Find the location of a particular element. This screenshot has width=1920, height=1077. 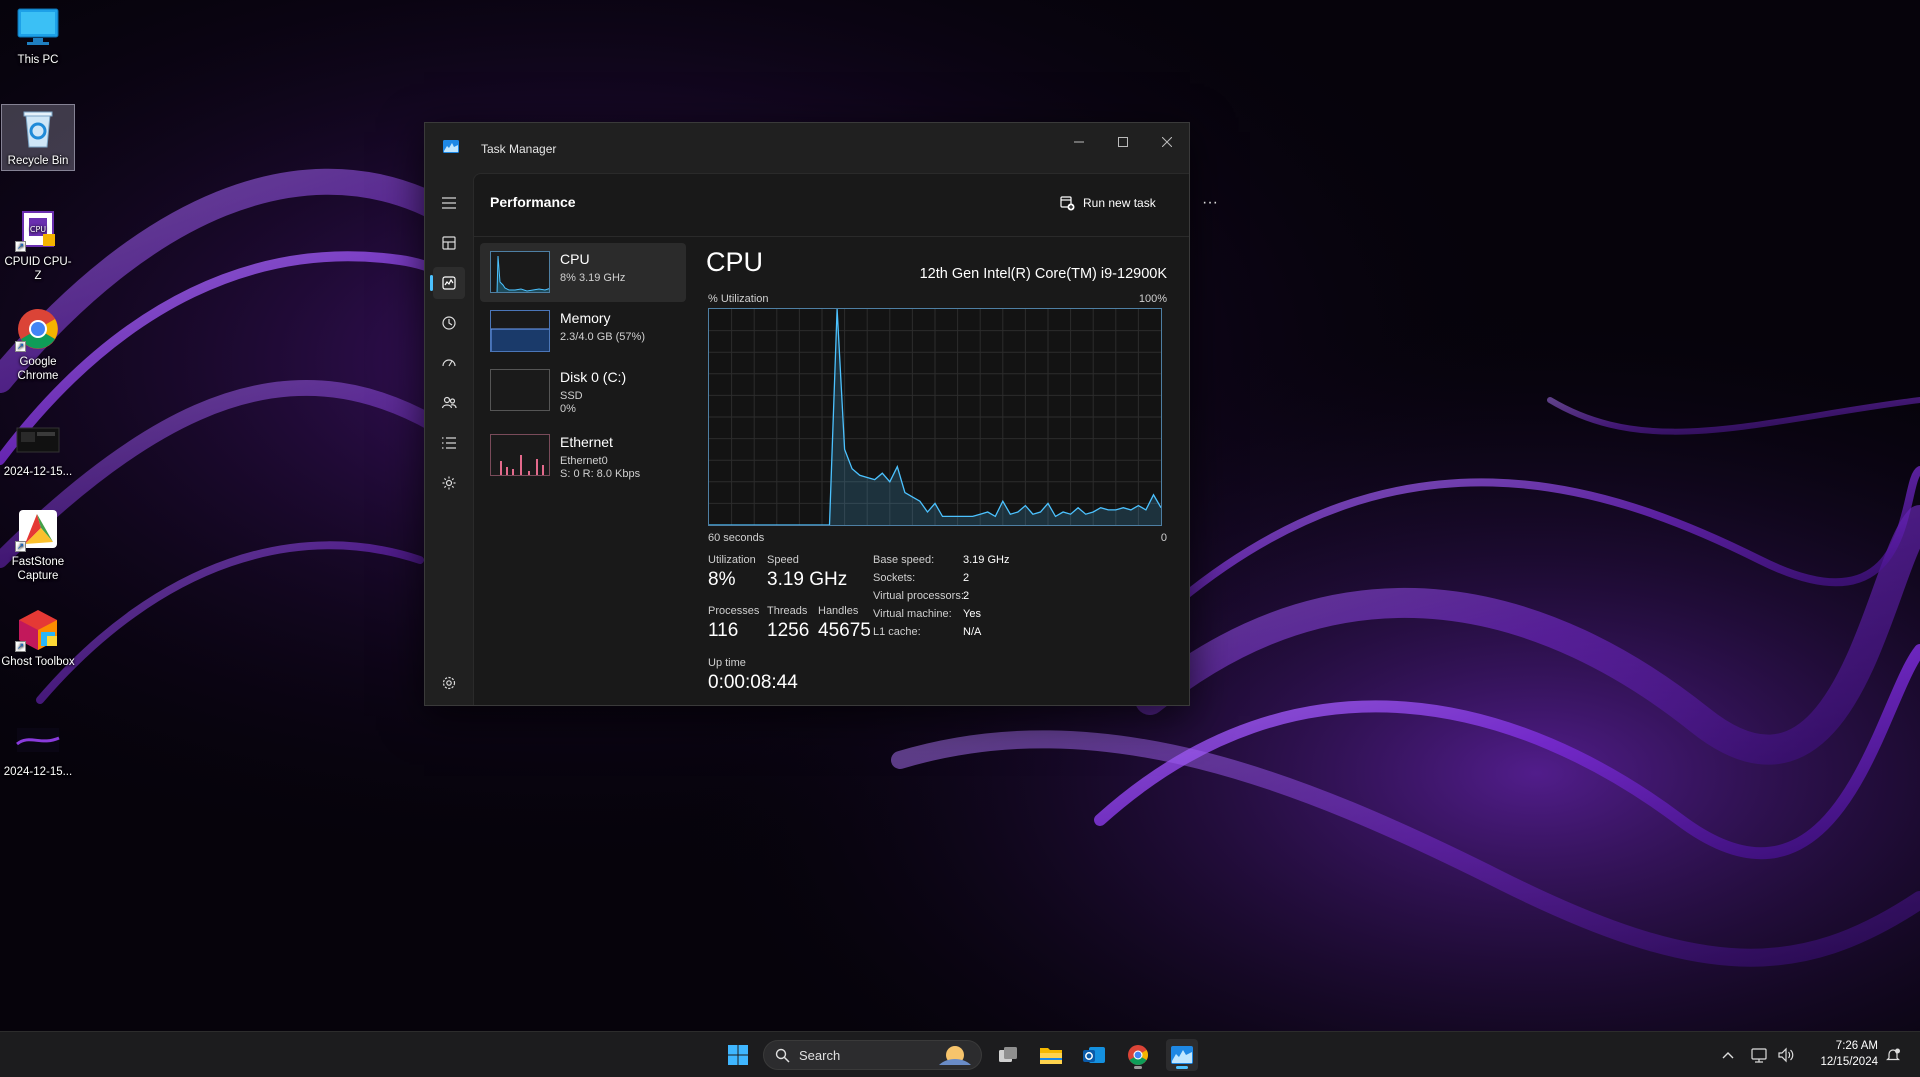

memory-thumbnail-graph is located at coordinates (520, 331).